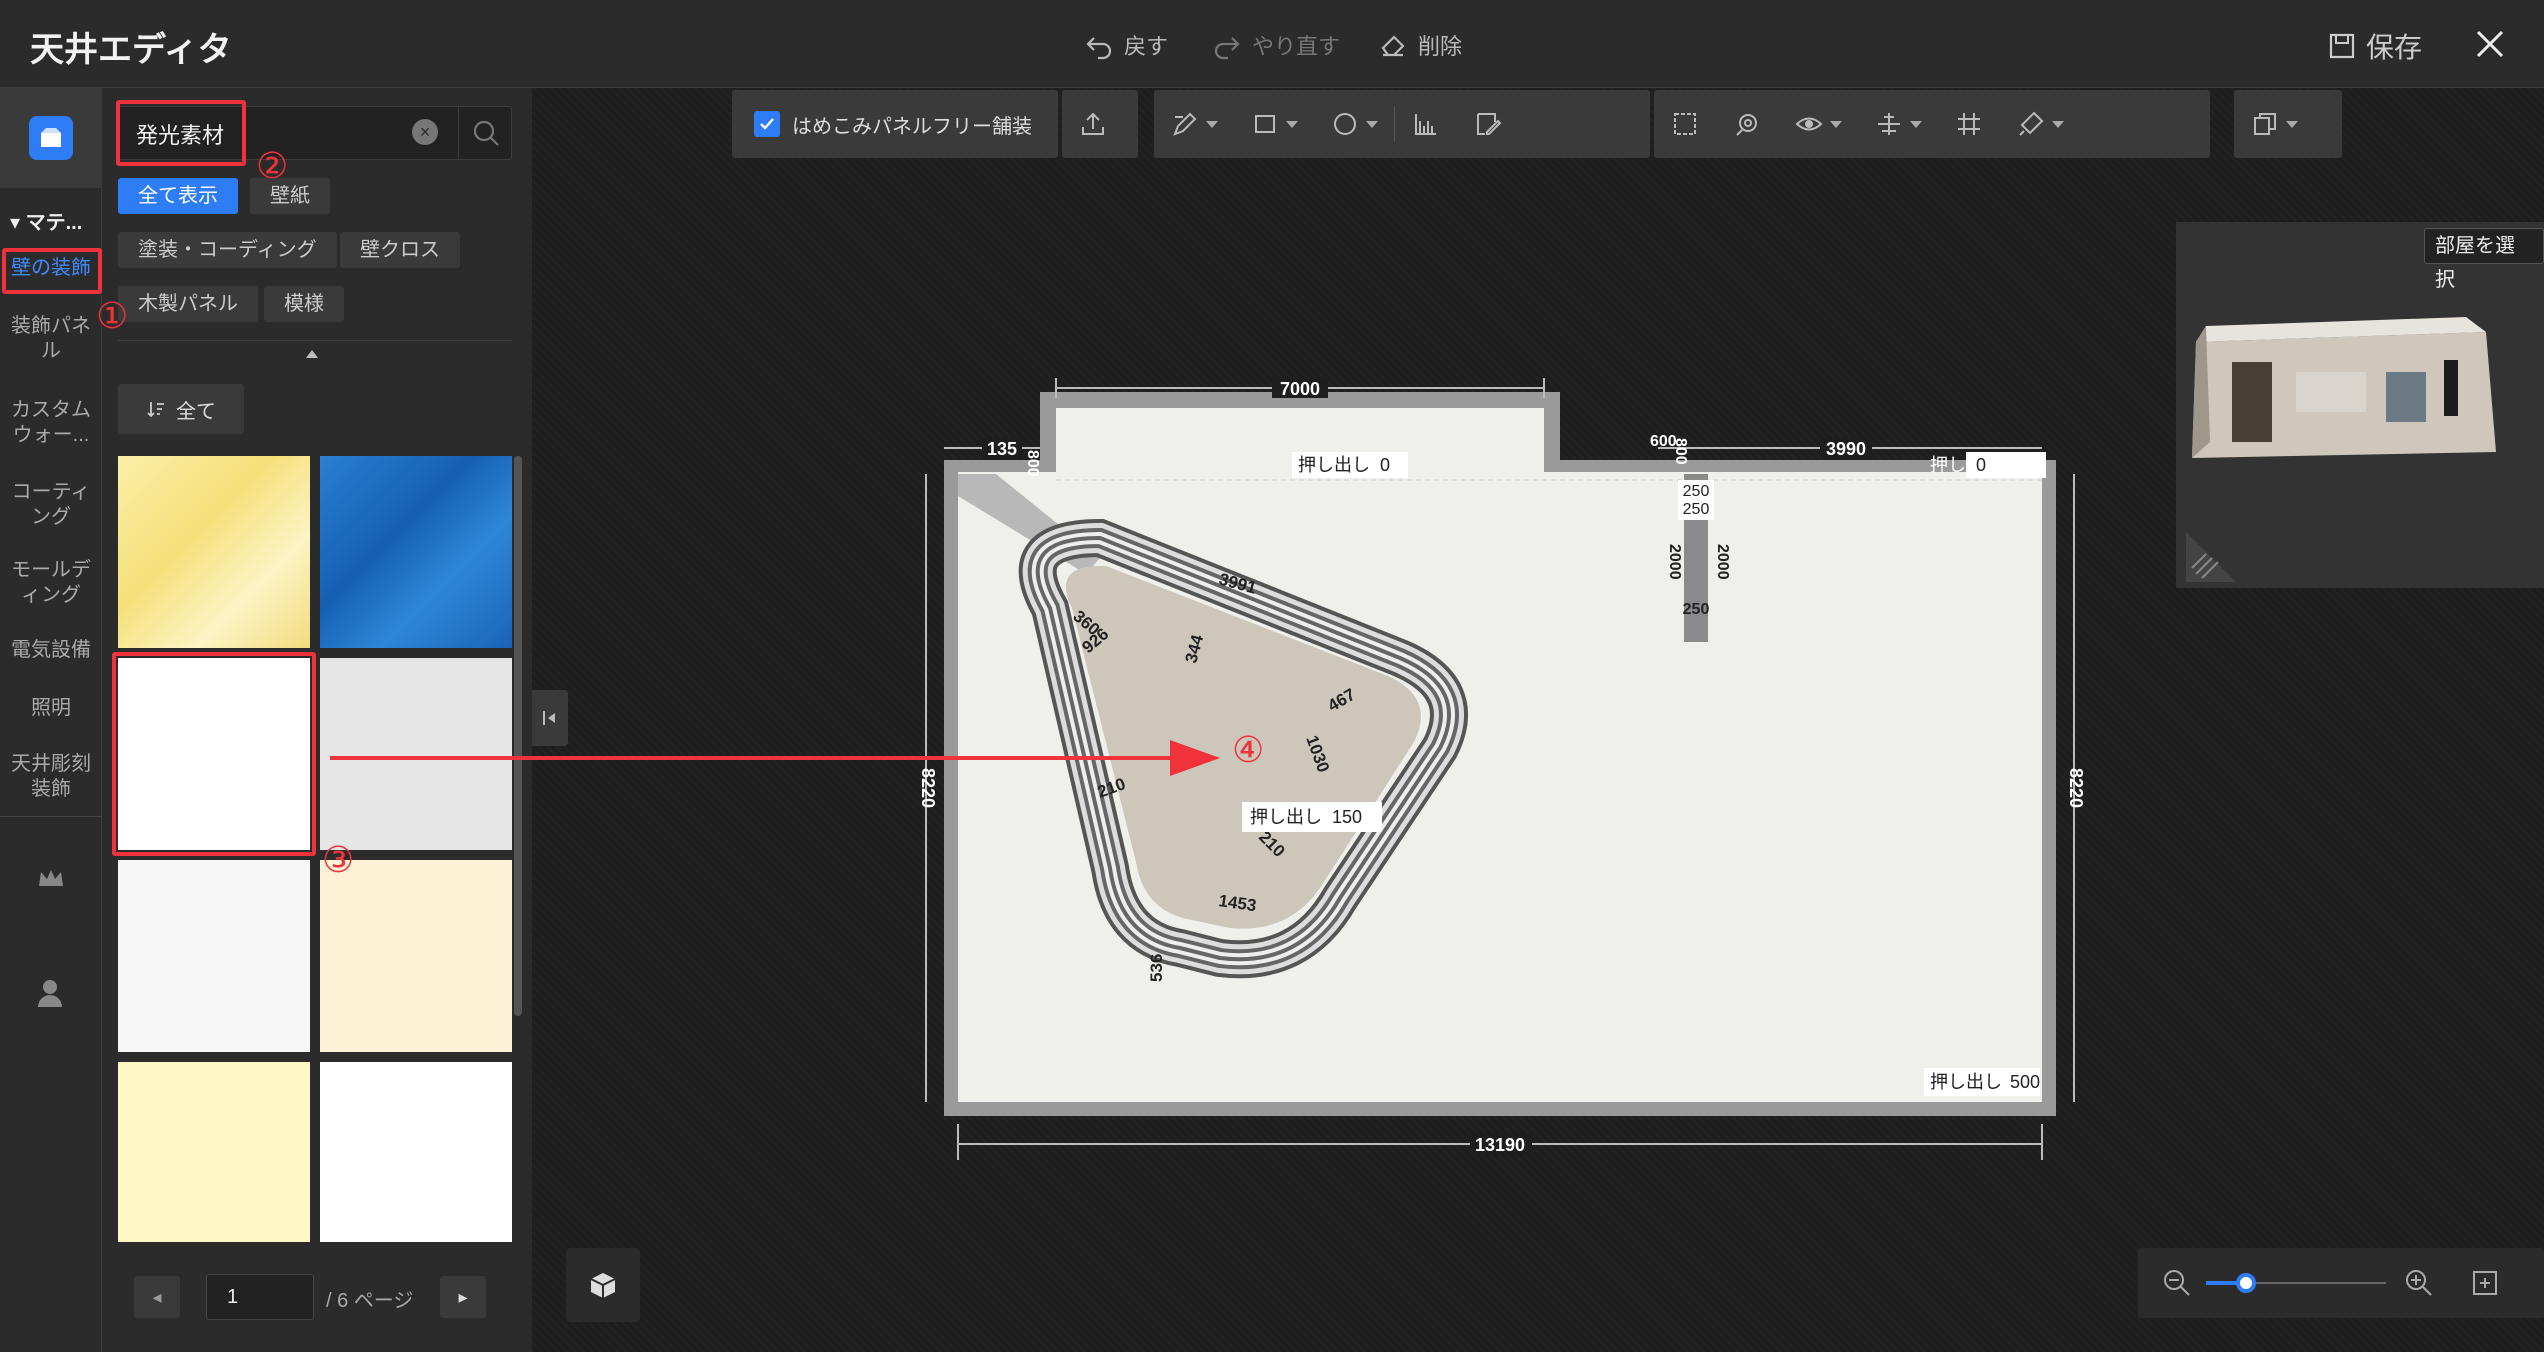  Describe the element at coordinates (1898, 124) in the screenshot. I see `align-tool` at that location.